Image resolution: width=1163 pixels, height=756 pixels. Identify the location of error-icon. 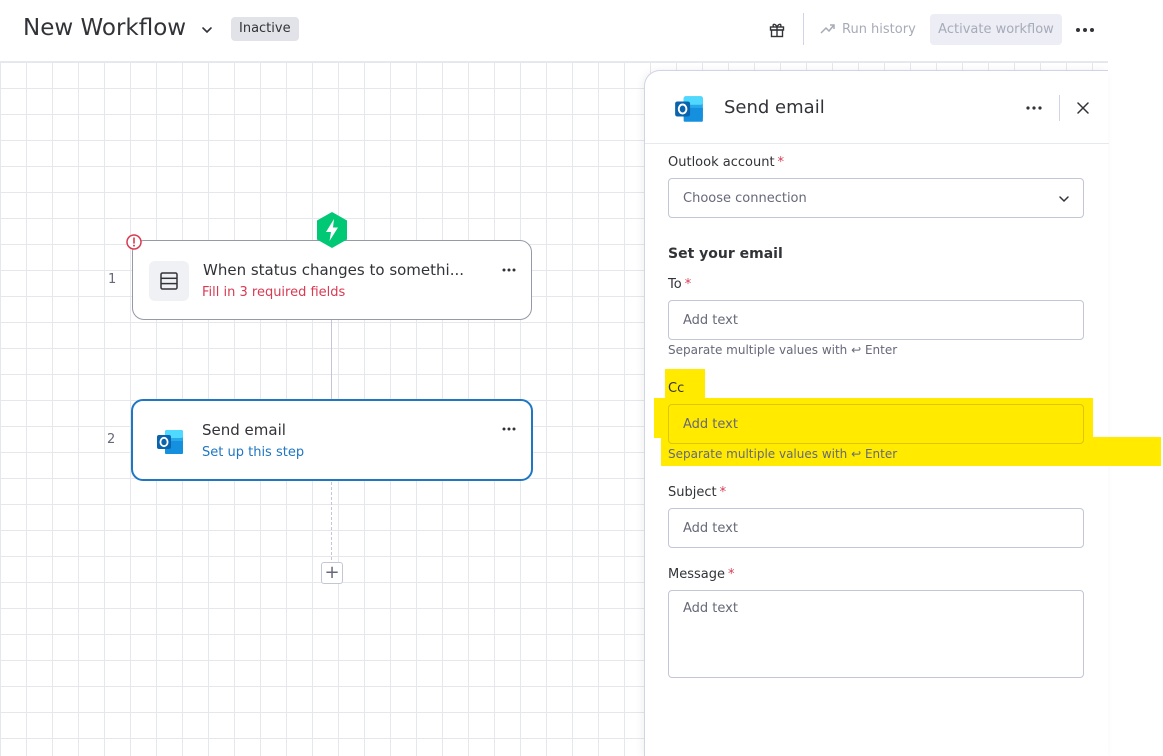
(134, 242).